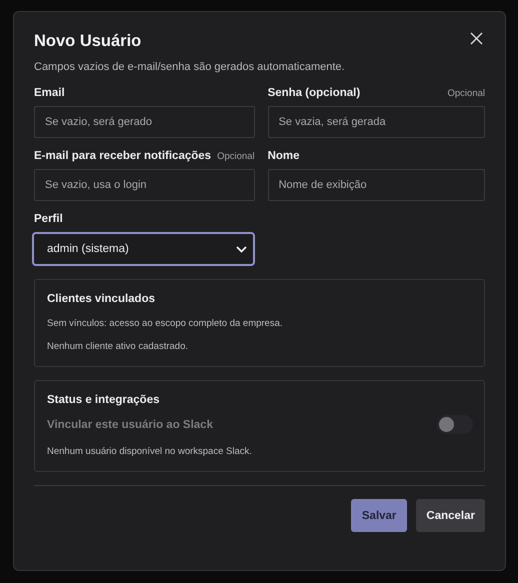  I want to click on field-label: Email, so click(49, 93).